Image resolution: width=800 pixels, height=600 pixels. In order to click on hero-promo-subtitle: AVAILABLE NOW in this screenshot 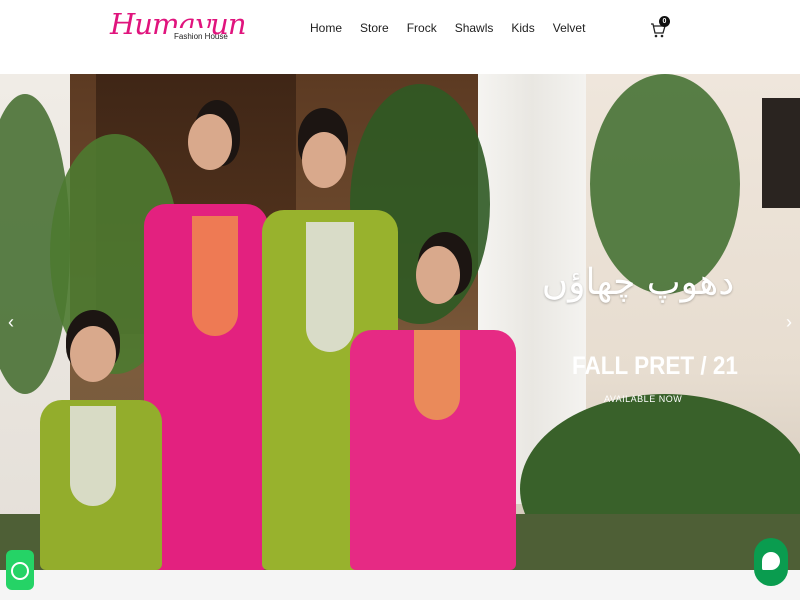, I will do `click(643, 399)`.